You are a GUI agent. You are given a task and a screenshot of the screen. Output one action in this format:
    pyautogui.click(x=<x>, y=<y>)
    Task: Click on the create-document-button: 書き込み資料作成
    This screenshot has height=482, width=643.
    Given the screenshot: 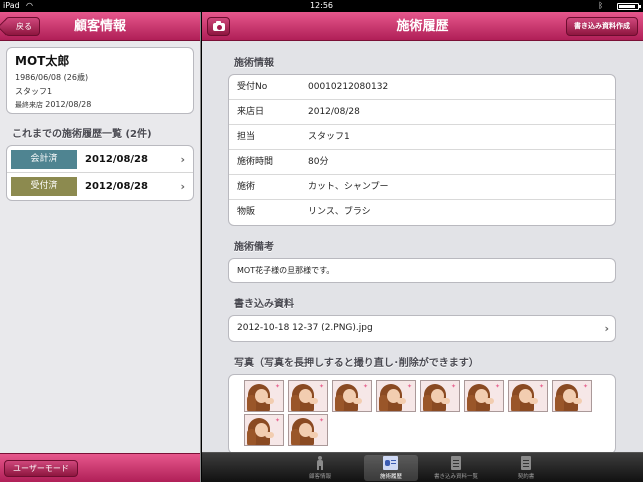 What is the action you would take?
    pyautogui.click(x=602, y=26)
    